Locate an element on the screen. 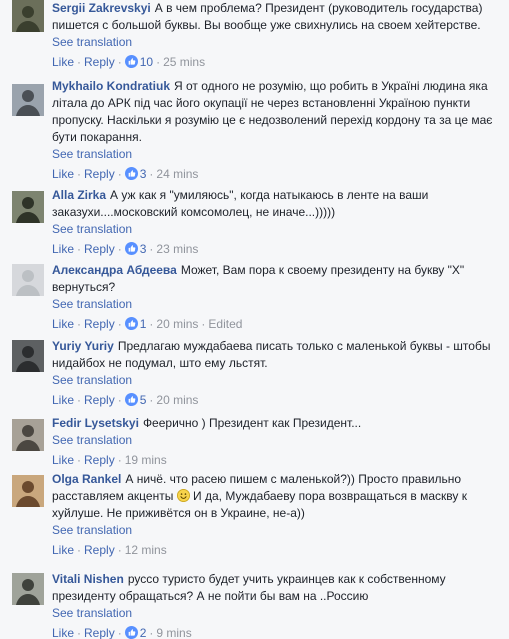 This screenshot has width=509, height=639. comment-actions: Like · Reply · 2 · 9 mins is located at coordinates (122, 632).